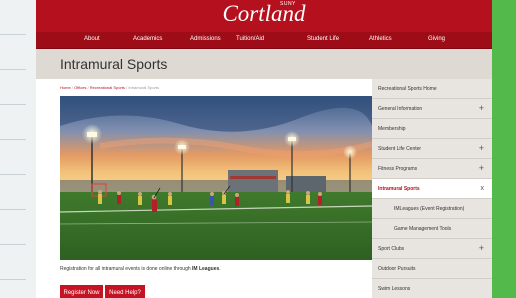  Describe the element at coordinates (264, 64) in the screenshot. I see `title-bar: Intramural Sports` at that location.